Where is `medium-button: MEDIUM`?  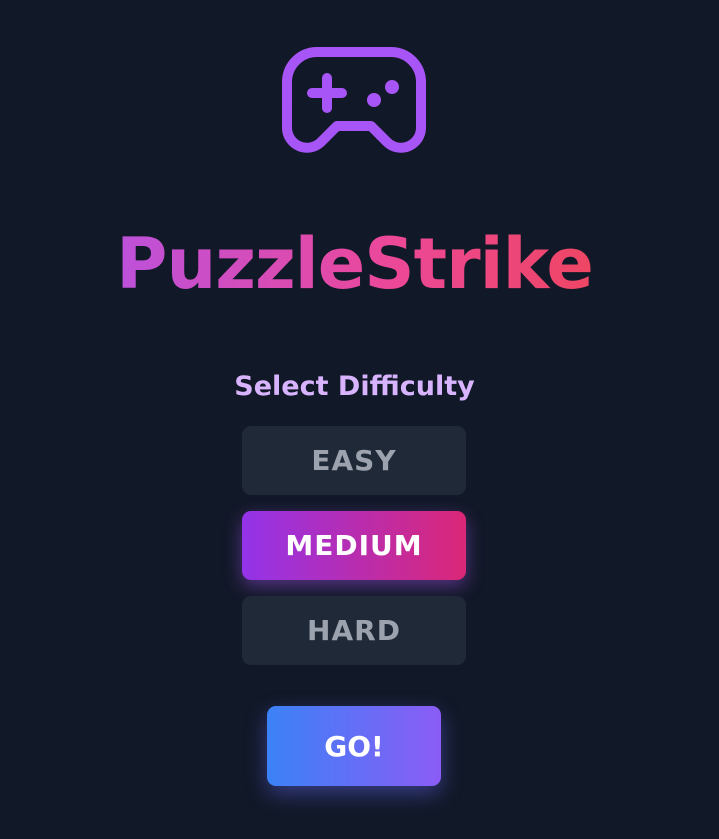 medium-button: MEDIUM is located at coordinates (354, 545).